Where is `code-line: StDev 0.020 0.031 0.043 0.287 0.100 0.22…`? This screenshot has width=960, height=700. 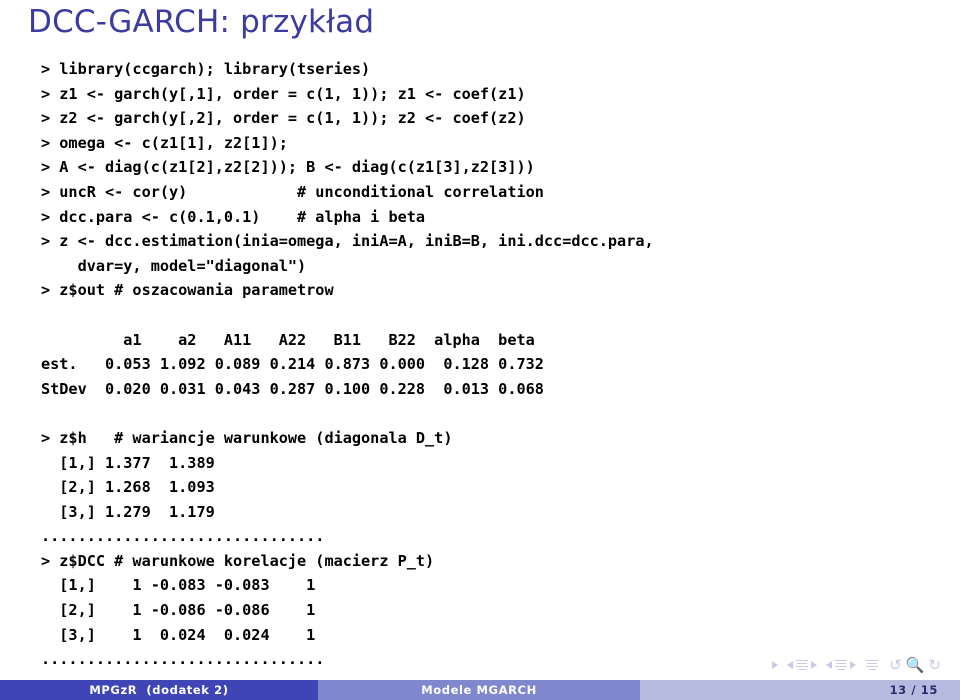
code-line: StDev 0.020 0.031 0.043 0.287 0.100 0.22… is located at coordinates (292, 388).